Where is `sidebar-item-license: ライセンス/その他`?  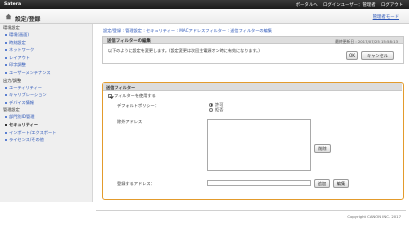 sidebar-item-license: ライセンス/その他 is located at coordinates (46, 140).